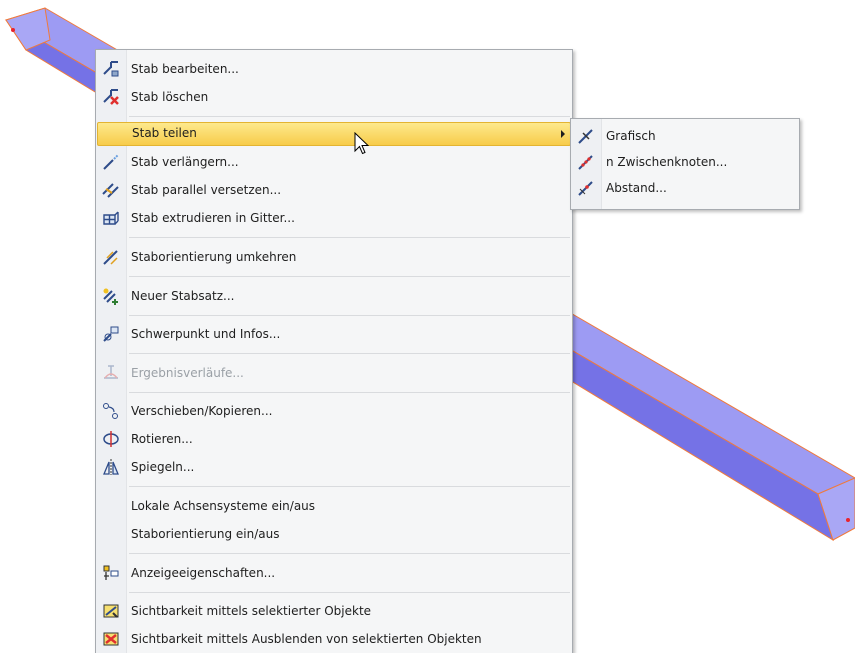 The height and width of the screenshot is (653, 855). Describe the element at coordinates (111, 439) in the screenshot. I see `rotate-icon` at that location.